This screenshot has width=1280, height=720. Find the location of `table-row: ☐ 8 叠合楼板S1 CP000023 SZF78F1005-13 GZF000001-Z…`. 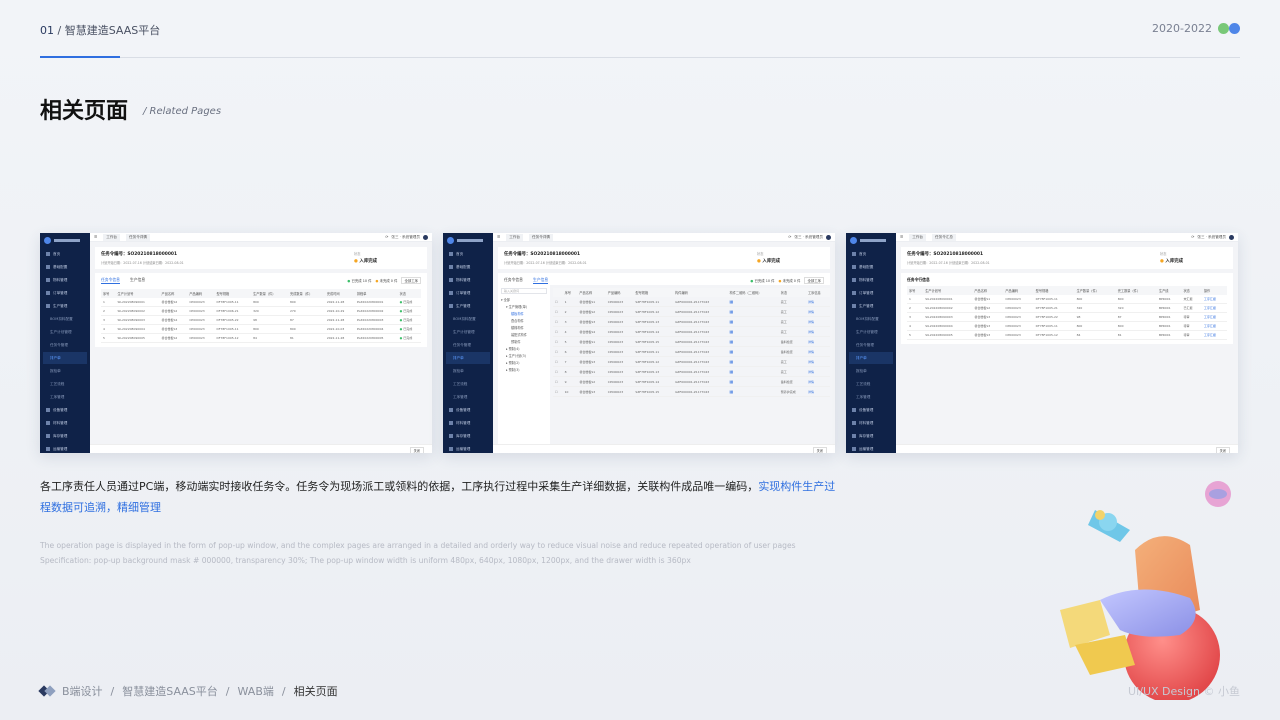

table-row: ☐ 8 叠合楼板S1 CP000023 SZF78F1005-13 GZF000001-Z… is located at coordinates (691, 371).